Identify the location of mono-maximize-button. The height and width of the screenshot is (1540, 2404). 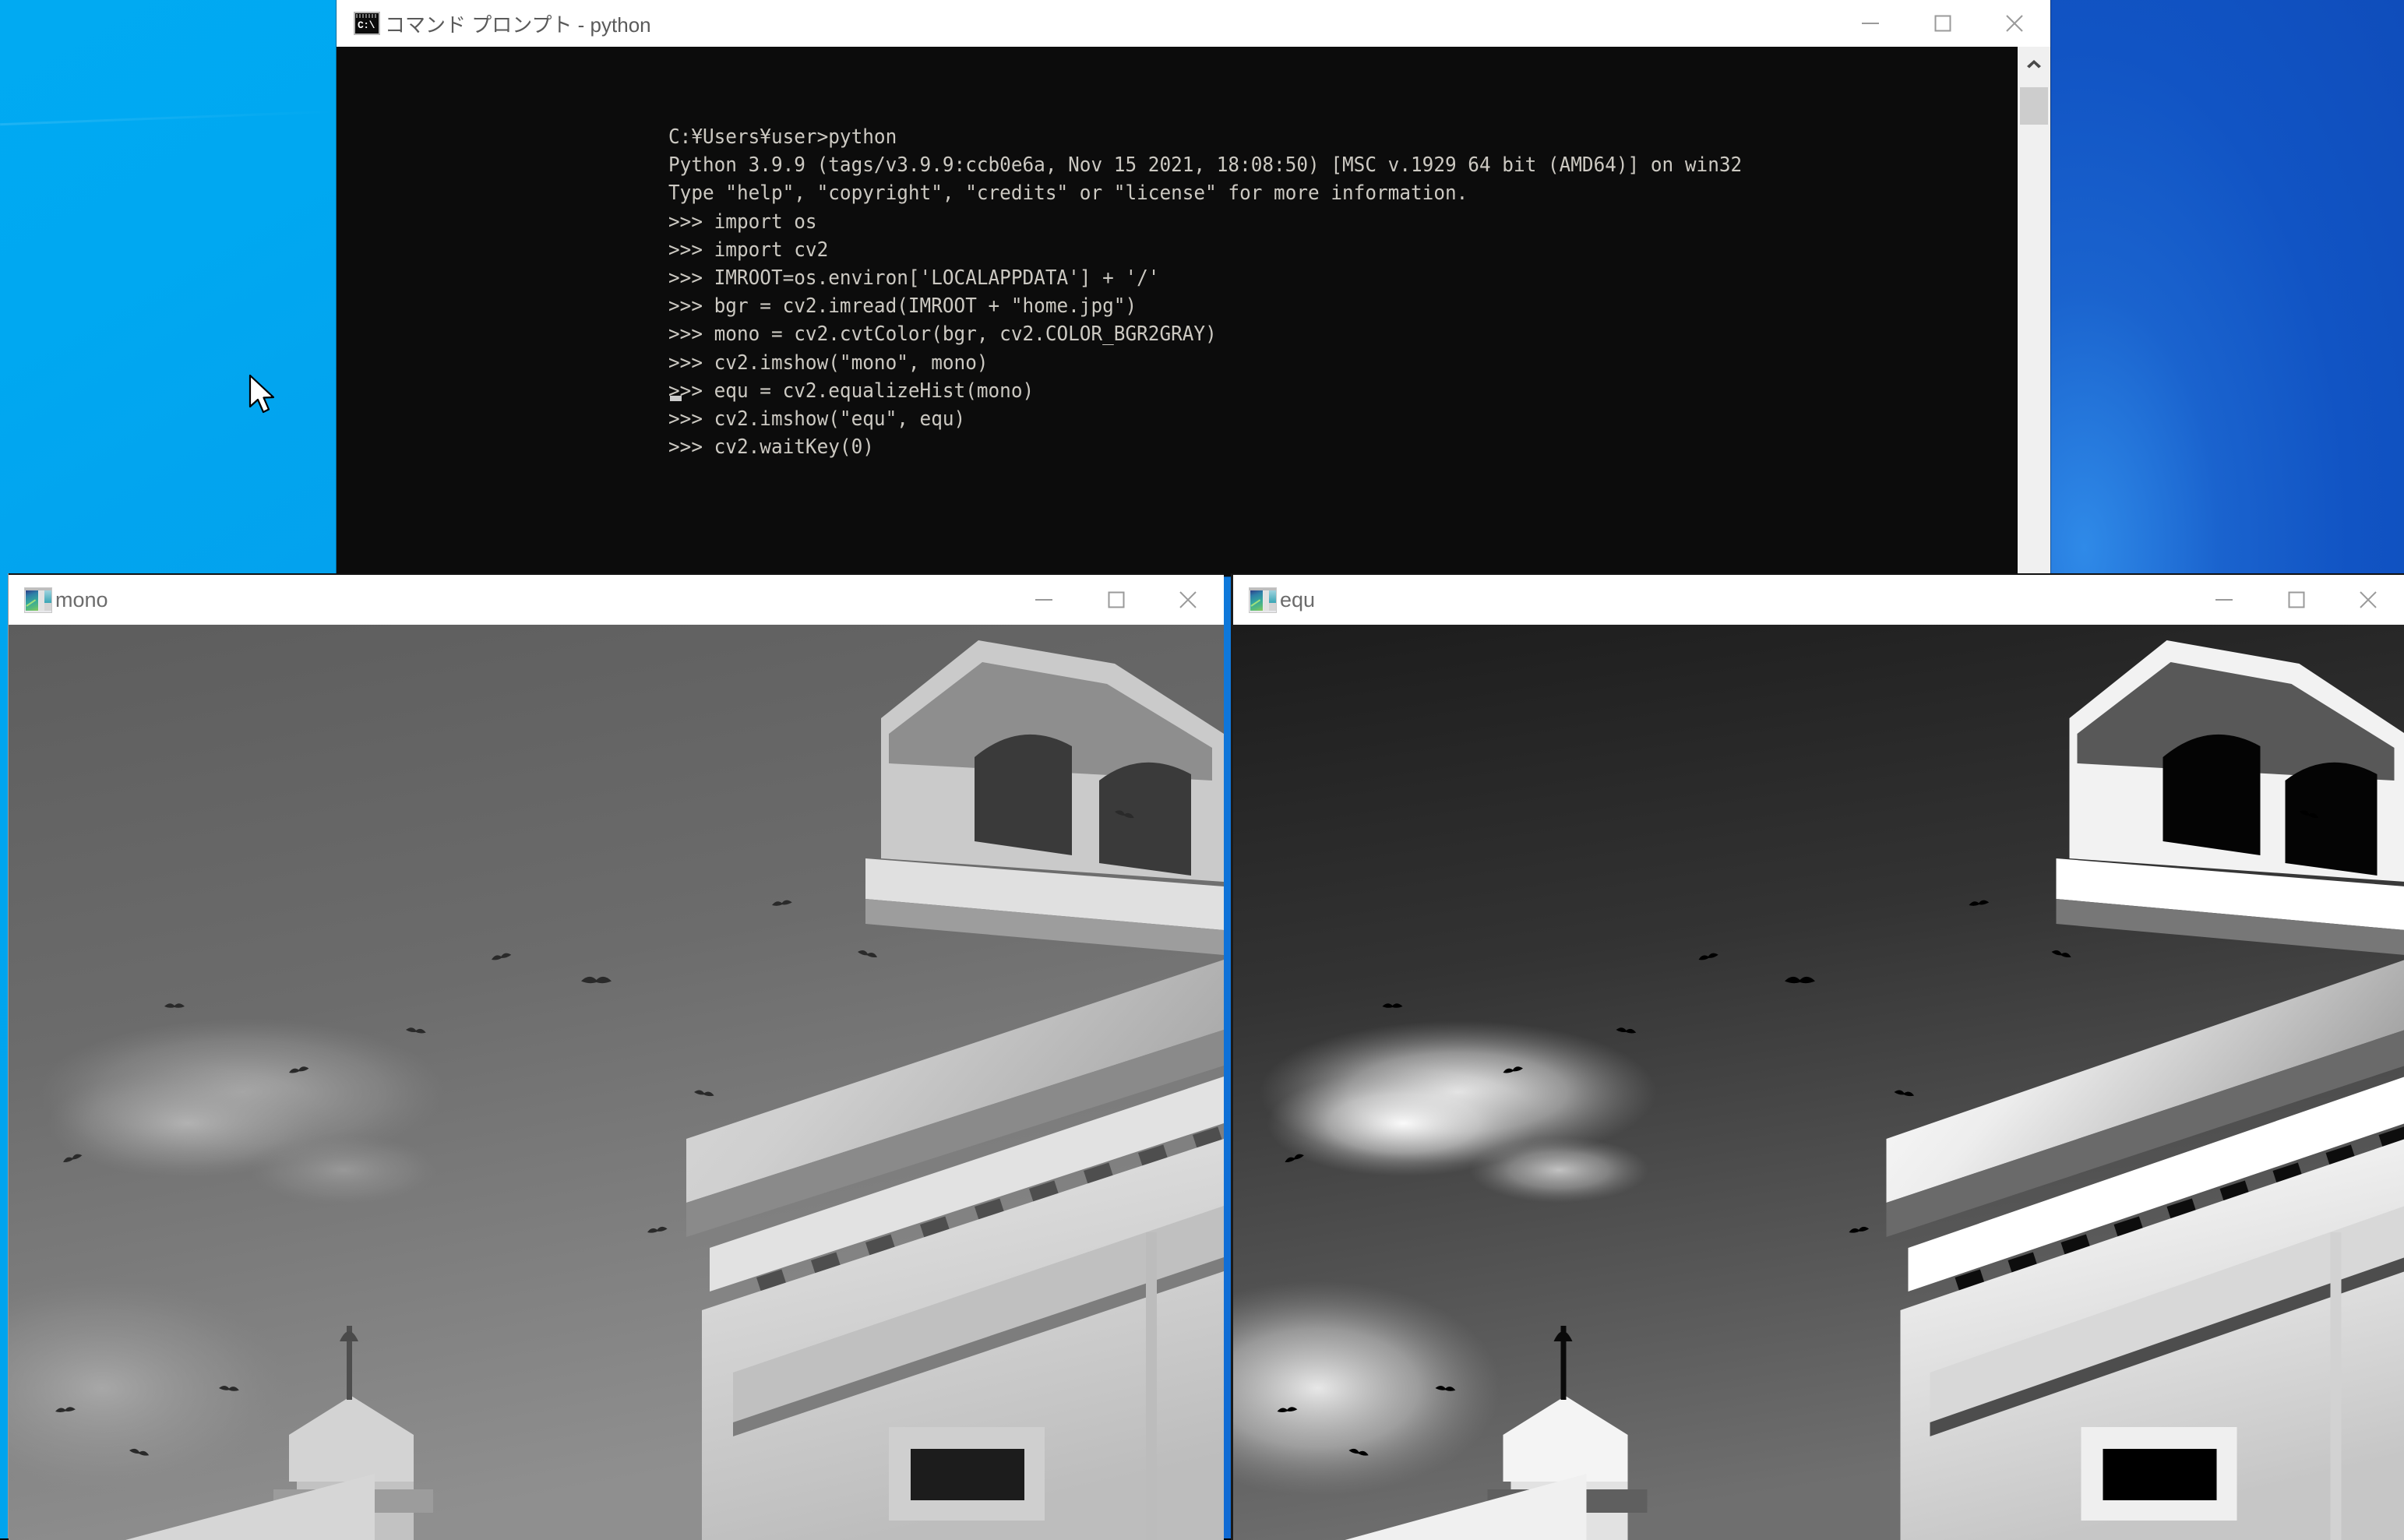
(1116, 600).